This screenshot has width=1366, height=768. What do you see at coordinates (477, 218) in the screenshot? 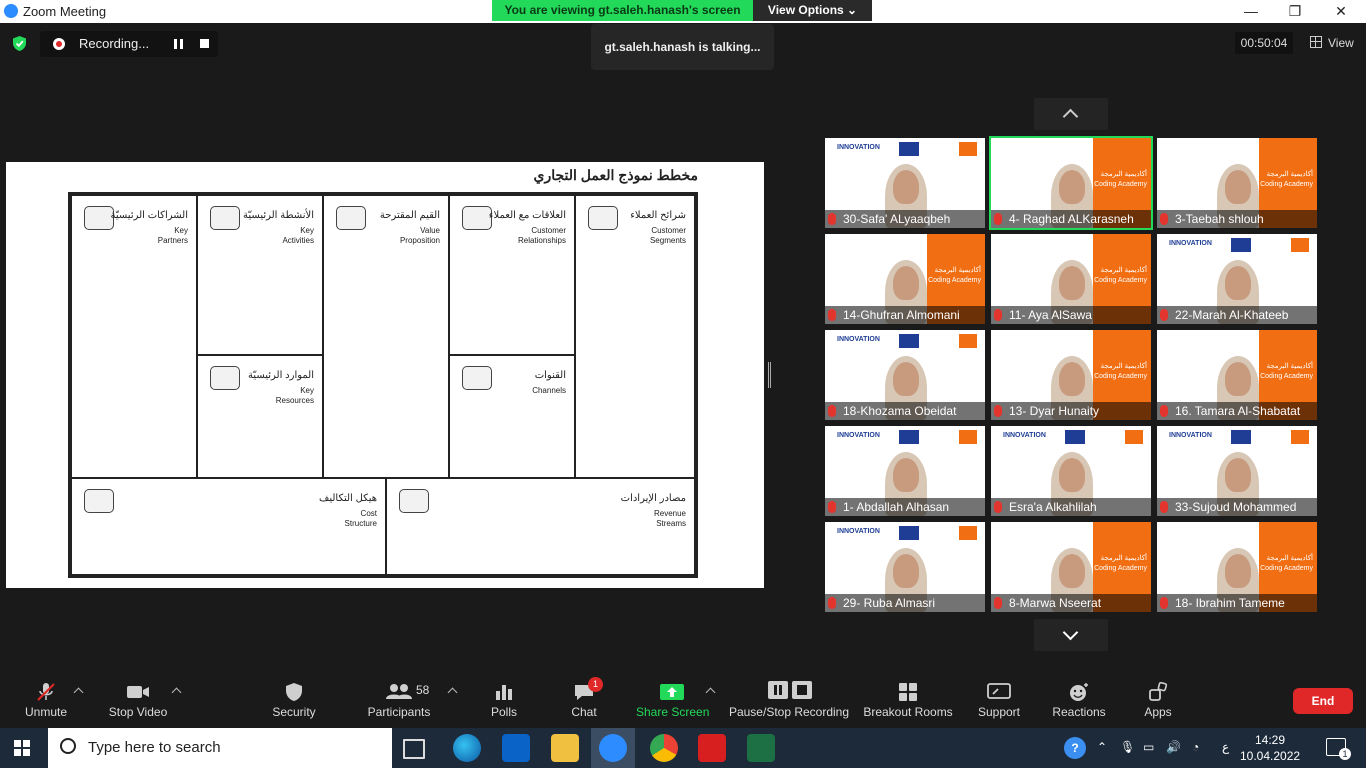
I see `heart-icon` at bounding box center [477, 218].